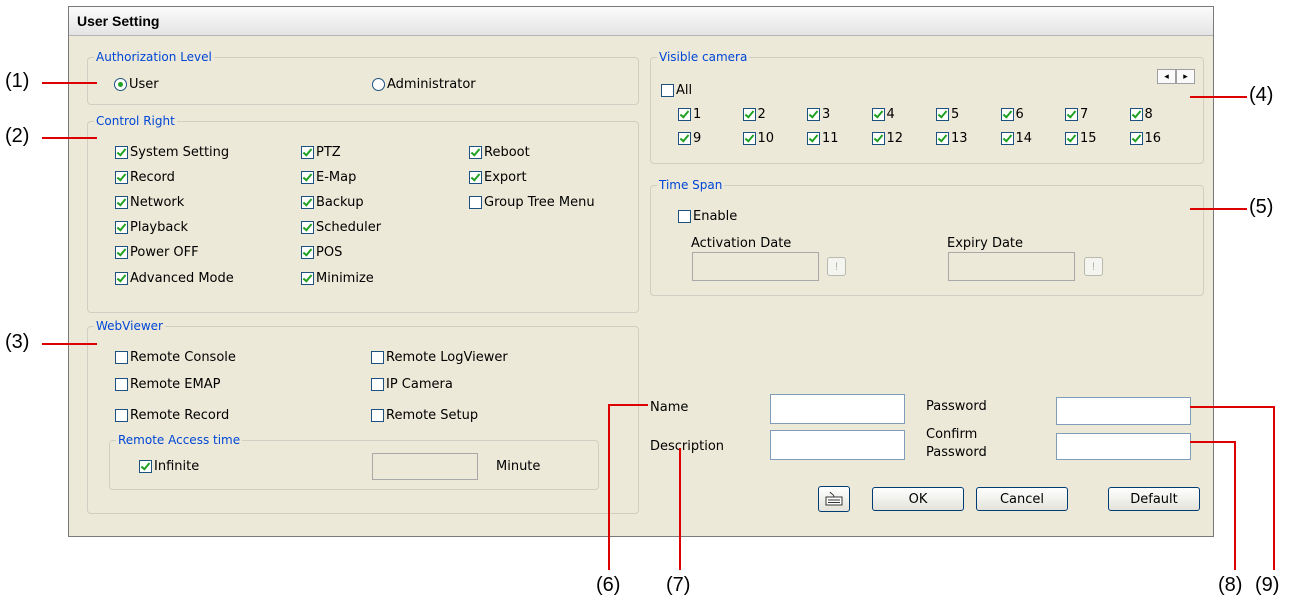 This screenshot has width=1305, height=604. I want to click on password-input, so click(1123, 411).